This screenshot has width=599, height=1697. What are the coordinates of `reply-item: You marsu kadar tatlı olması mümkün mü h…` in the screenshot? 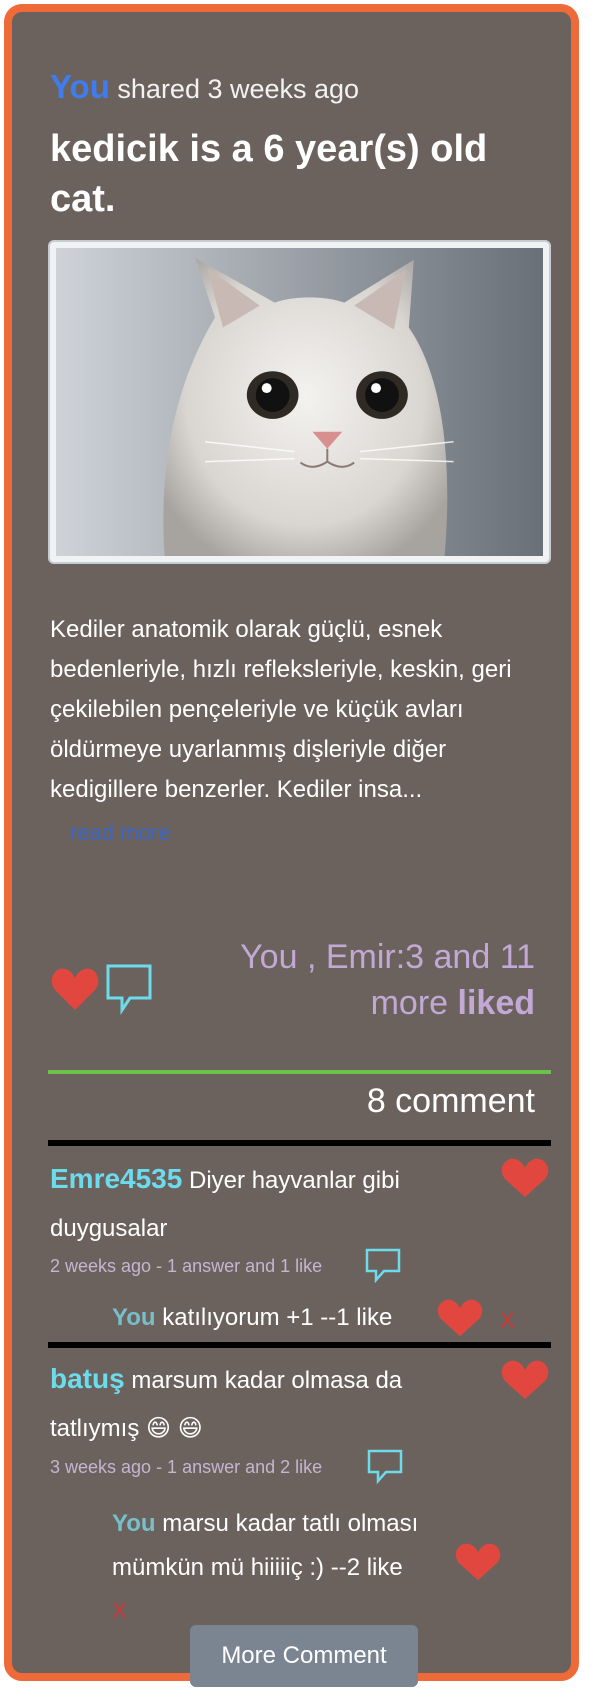 It's located at (277, 1546).